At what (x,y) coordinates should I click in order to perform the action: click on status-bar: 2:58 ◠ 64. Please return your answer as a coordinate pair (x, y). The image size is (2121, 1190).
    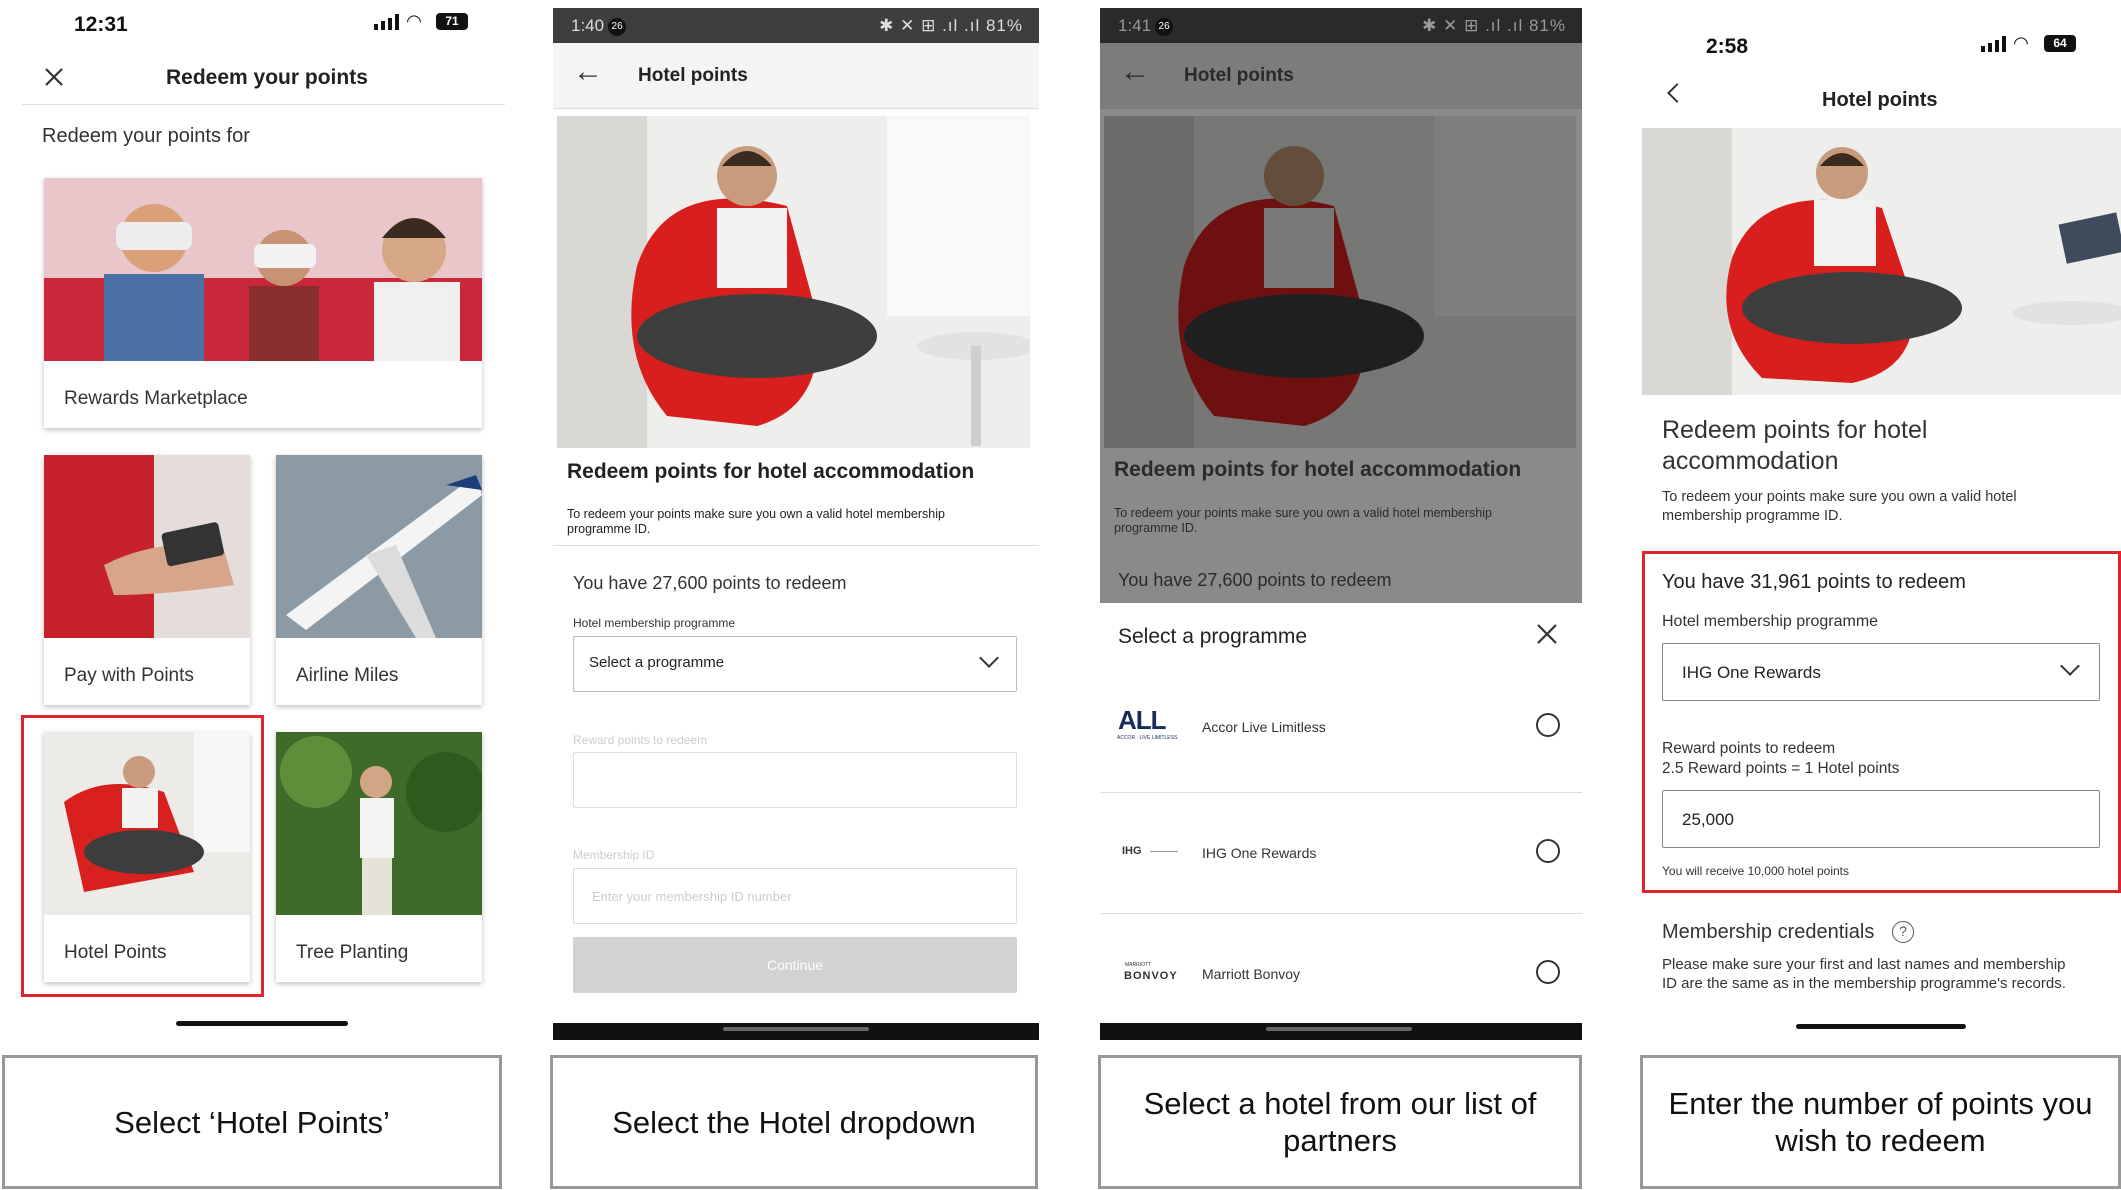
    Looking at the image, I should click on (1880, 47).